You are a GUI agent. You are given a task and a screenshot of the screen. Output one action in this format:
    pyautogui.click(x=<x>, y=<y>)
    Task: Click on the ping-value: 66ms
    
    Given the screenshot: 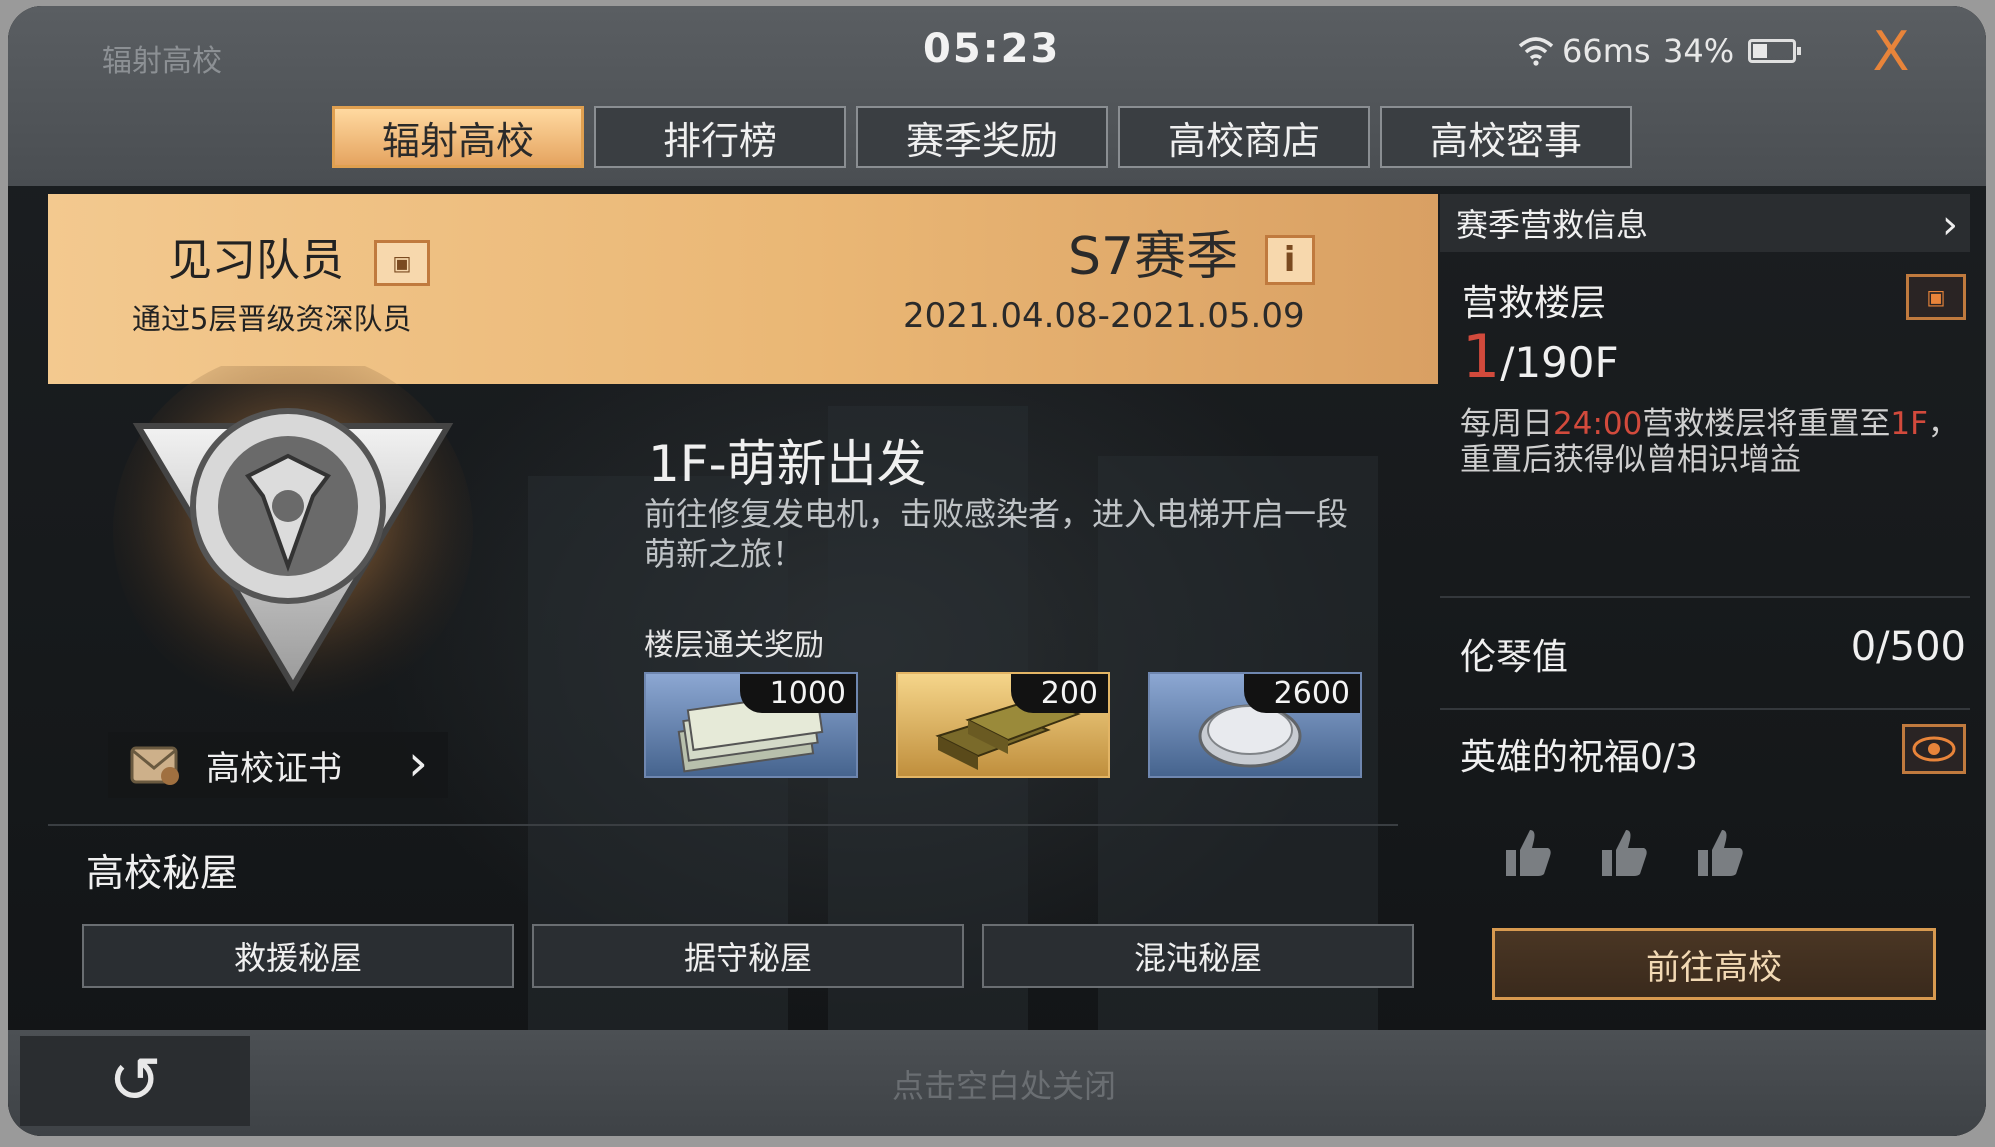 What is the action you would take?
    pyautogui.click(x=1606, y=51)
    